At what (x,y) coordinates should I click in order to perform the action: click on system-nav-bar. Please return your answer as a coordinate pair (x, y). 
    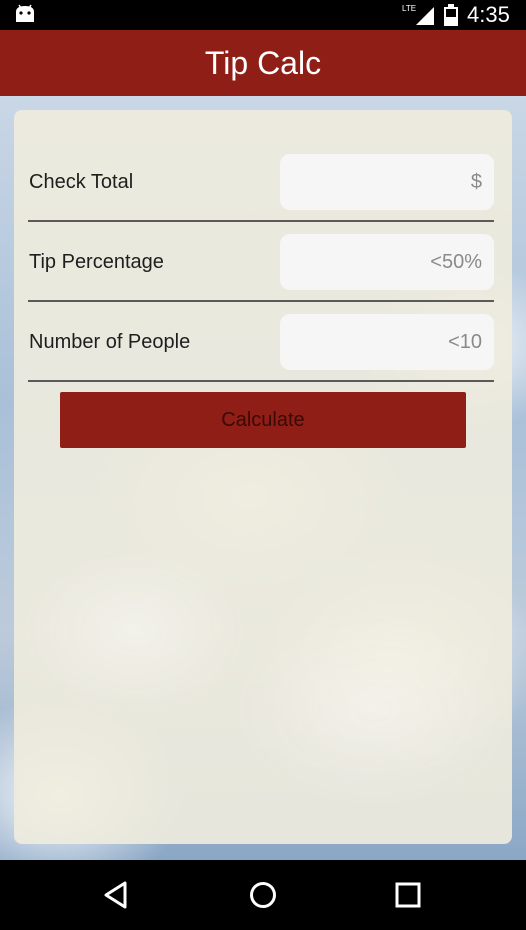
    Looking at the image, I should click on (263, 895).